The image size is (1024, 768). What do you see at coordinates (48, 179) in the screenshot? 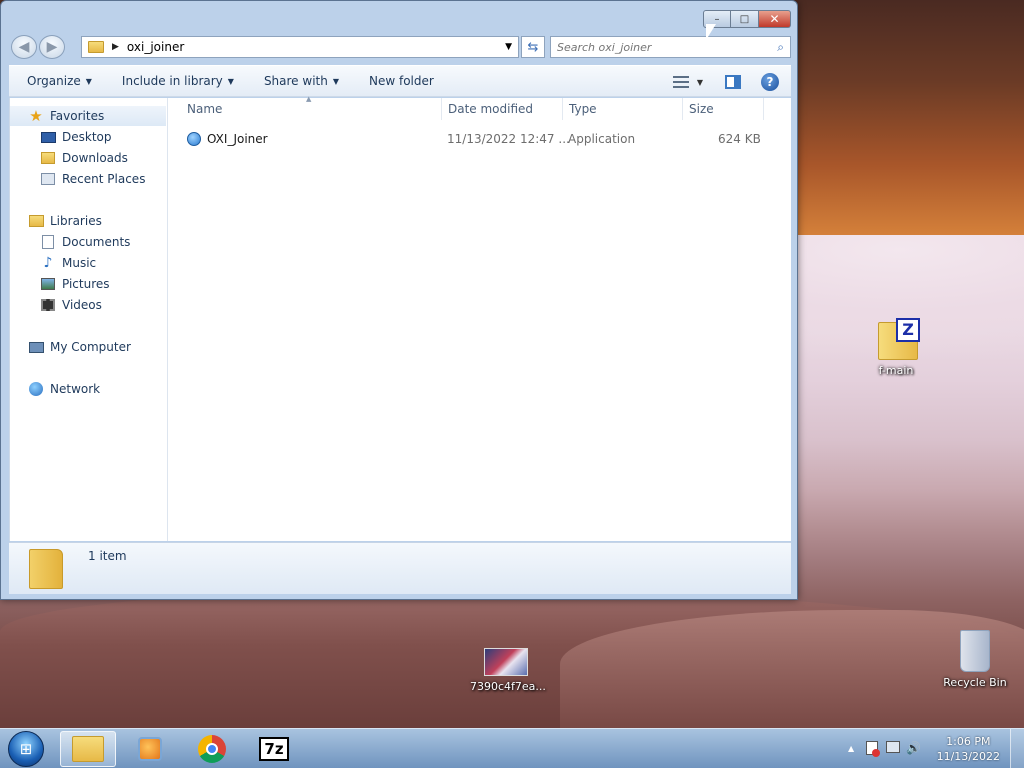
I see `recent-places-icon` at bounding box center [48, 179].